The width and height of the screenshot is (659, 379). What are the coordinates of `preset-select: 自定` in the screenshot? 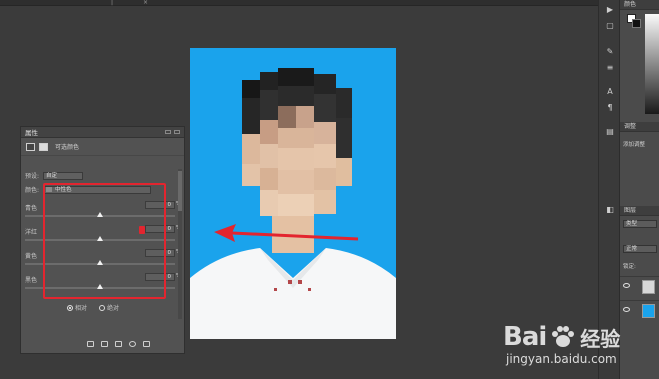 It's located at (63, 175).